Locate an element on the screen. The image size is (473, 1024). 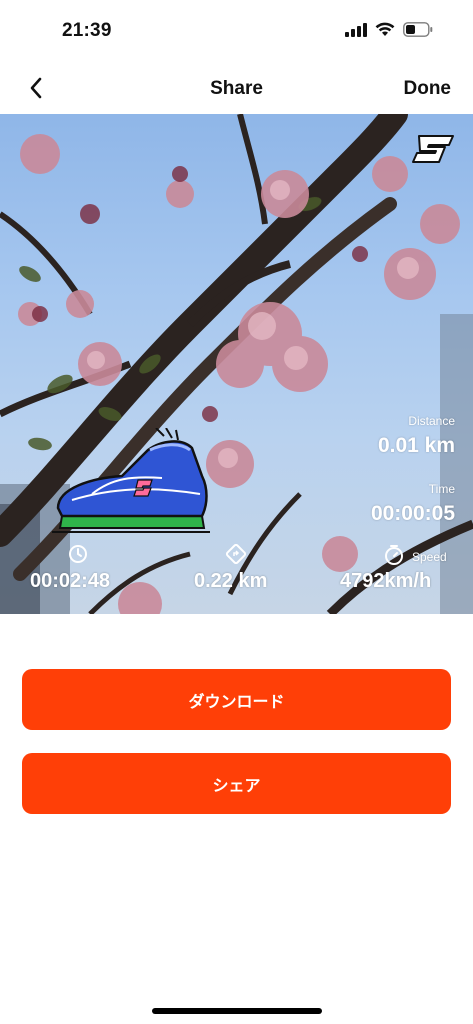
duration-value: 00:02:48 is located at coordinates (70, 581).